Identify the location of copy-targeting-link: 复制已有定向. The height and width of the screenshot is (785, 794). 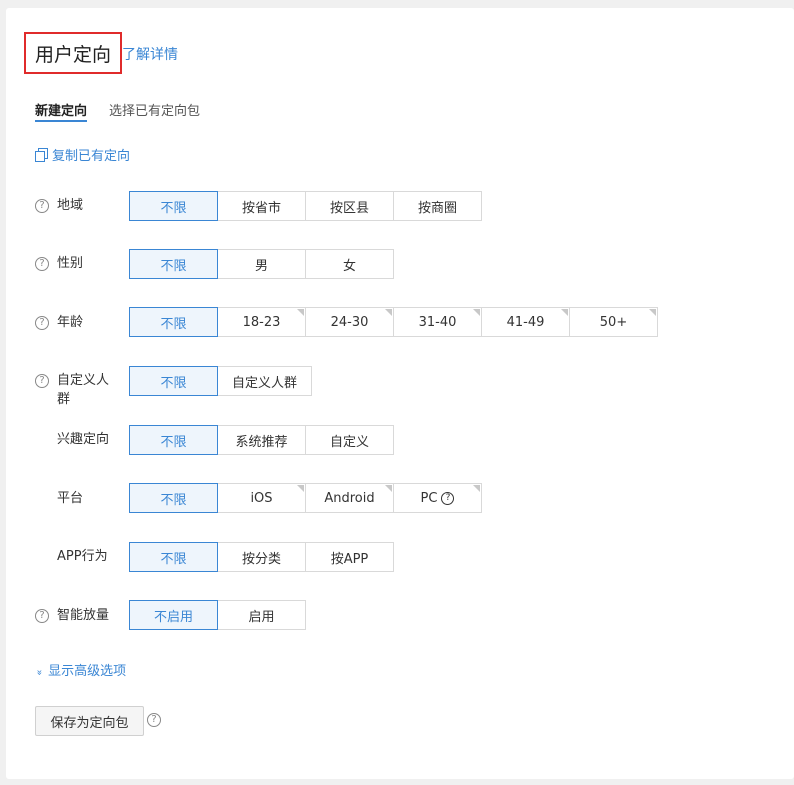
(82, 154).